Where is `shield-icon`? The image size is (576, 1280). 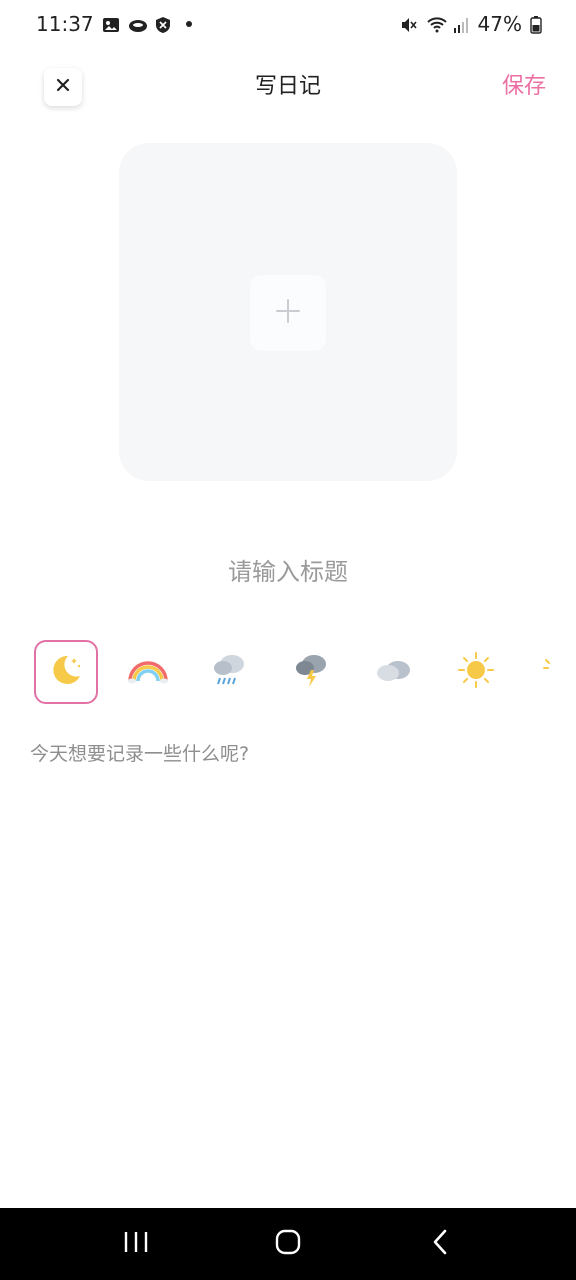
shield-icon is located at coordinates (163, 24).